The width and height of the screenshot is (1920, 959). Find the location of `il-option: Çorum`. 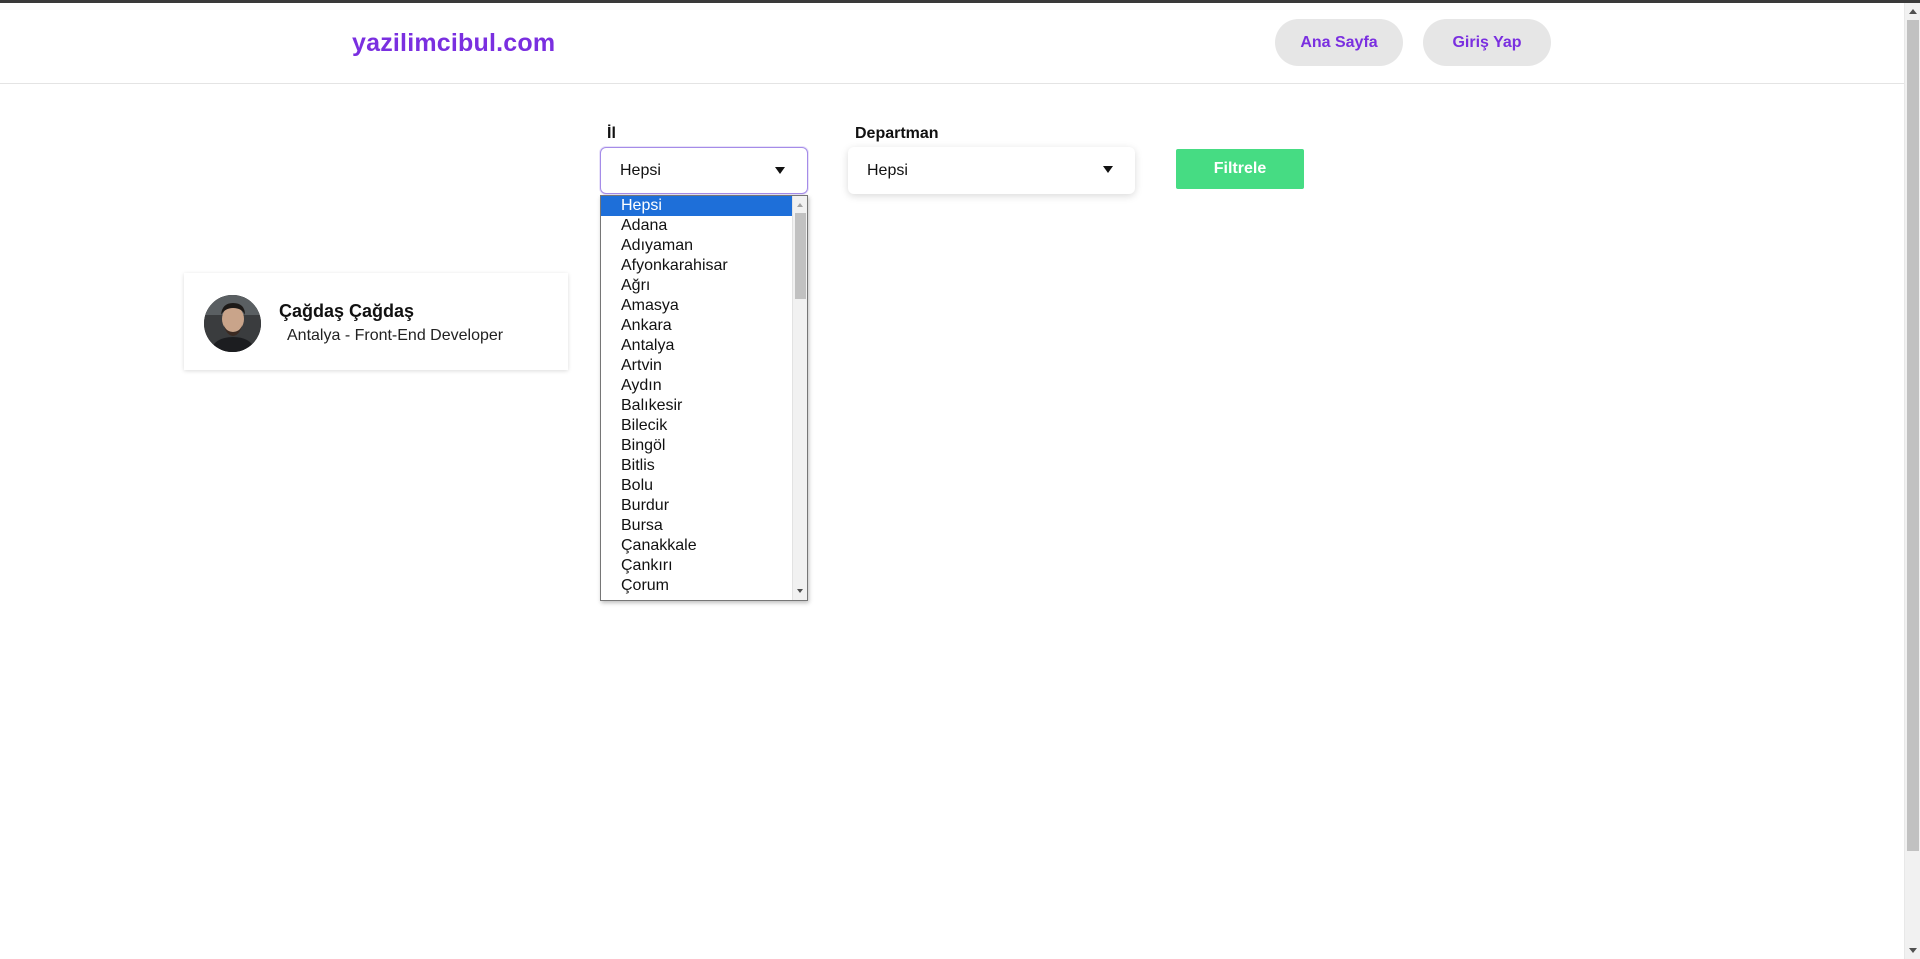

il-option: Çorum is located at coordinates (697, 586).